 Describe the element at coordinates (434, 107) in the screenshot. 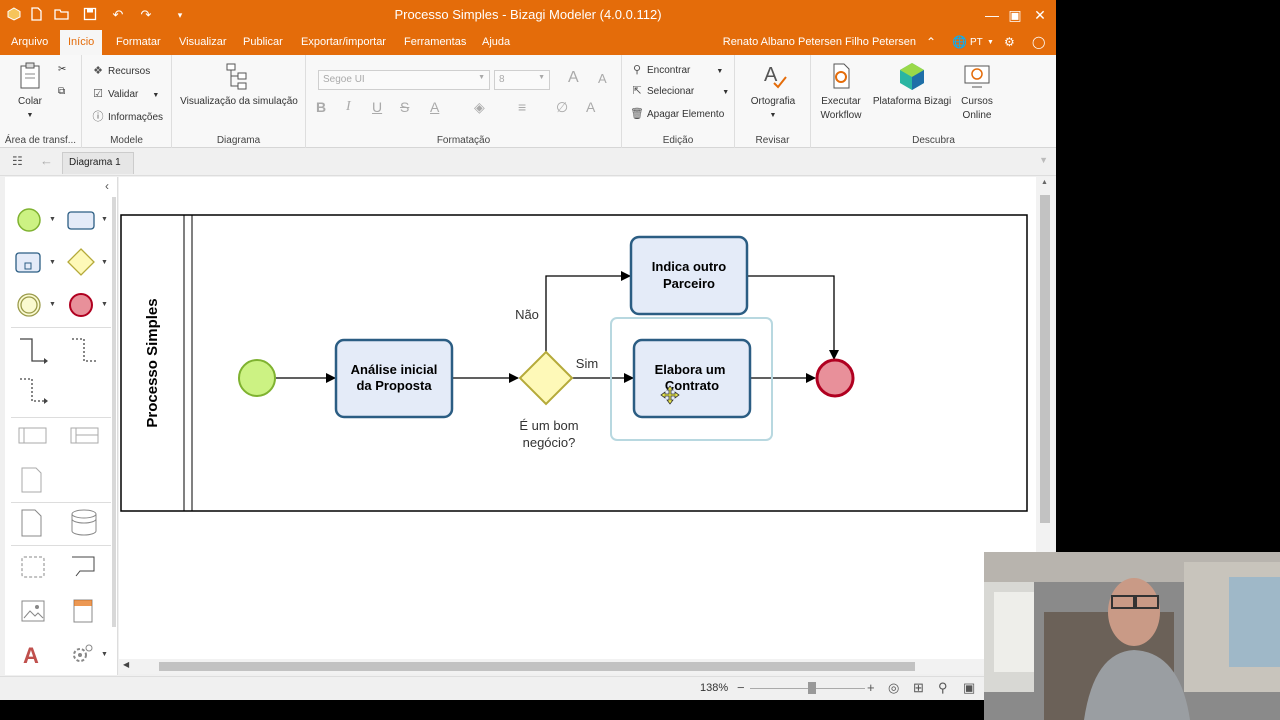

I see `font-color-icon: A` at that location.